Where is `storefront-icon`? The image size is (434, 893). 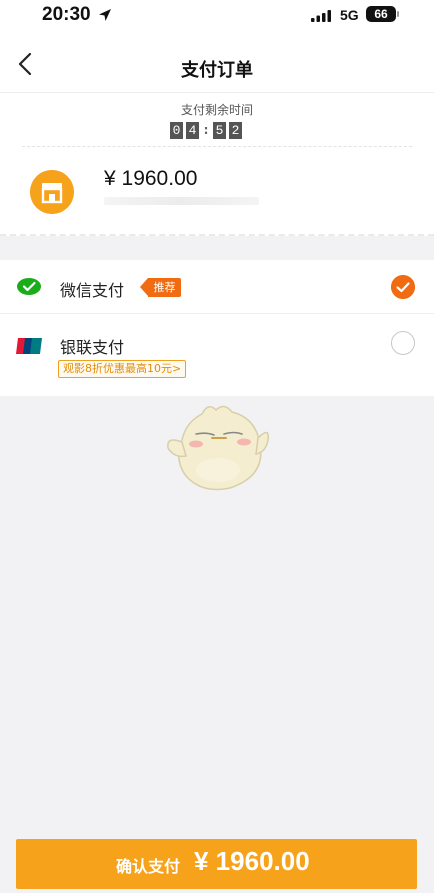
storefront-icon is located at coordinates (52, 192).